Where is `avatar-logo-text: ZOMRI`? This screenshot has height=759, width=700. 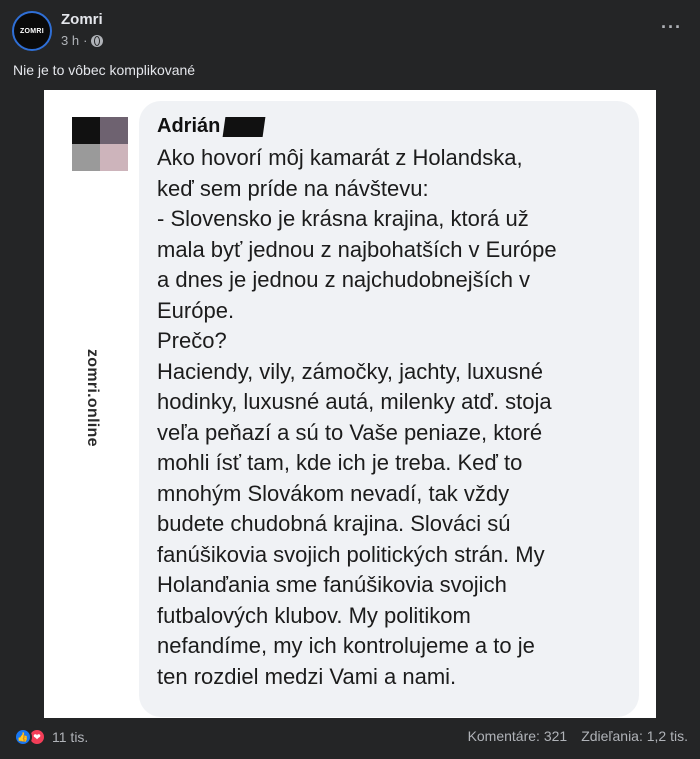 avatar-logo-text: ZOMRI is located at coordinates (32, 31).